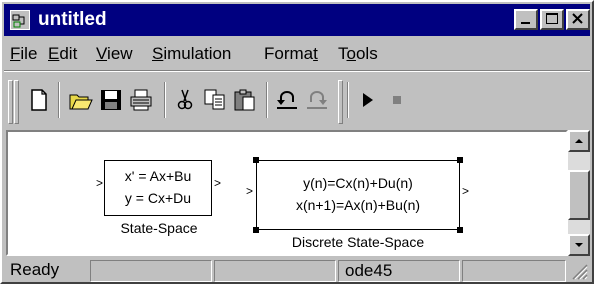 This screenshot has height=284, width=594. I want to click on vertical-scrollbar, so click(579, 193).